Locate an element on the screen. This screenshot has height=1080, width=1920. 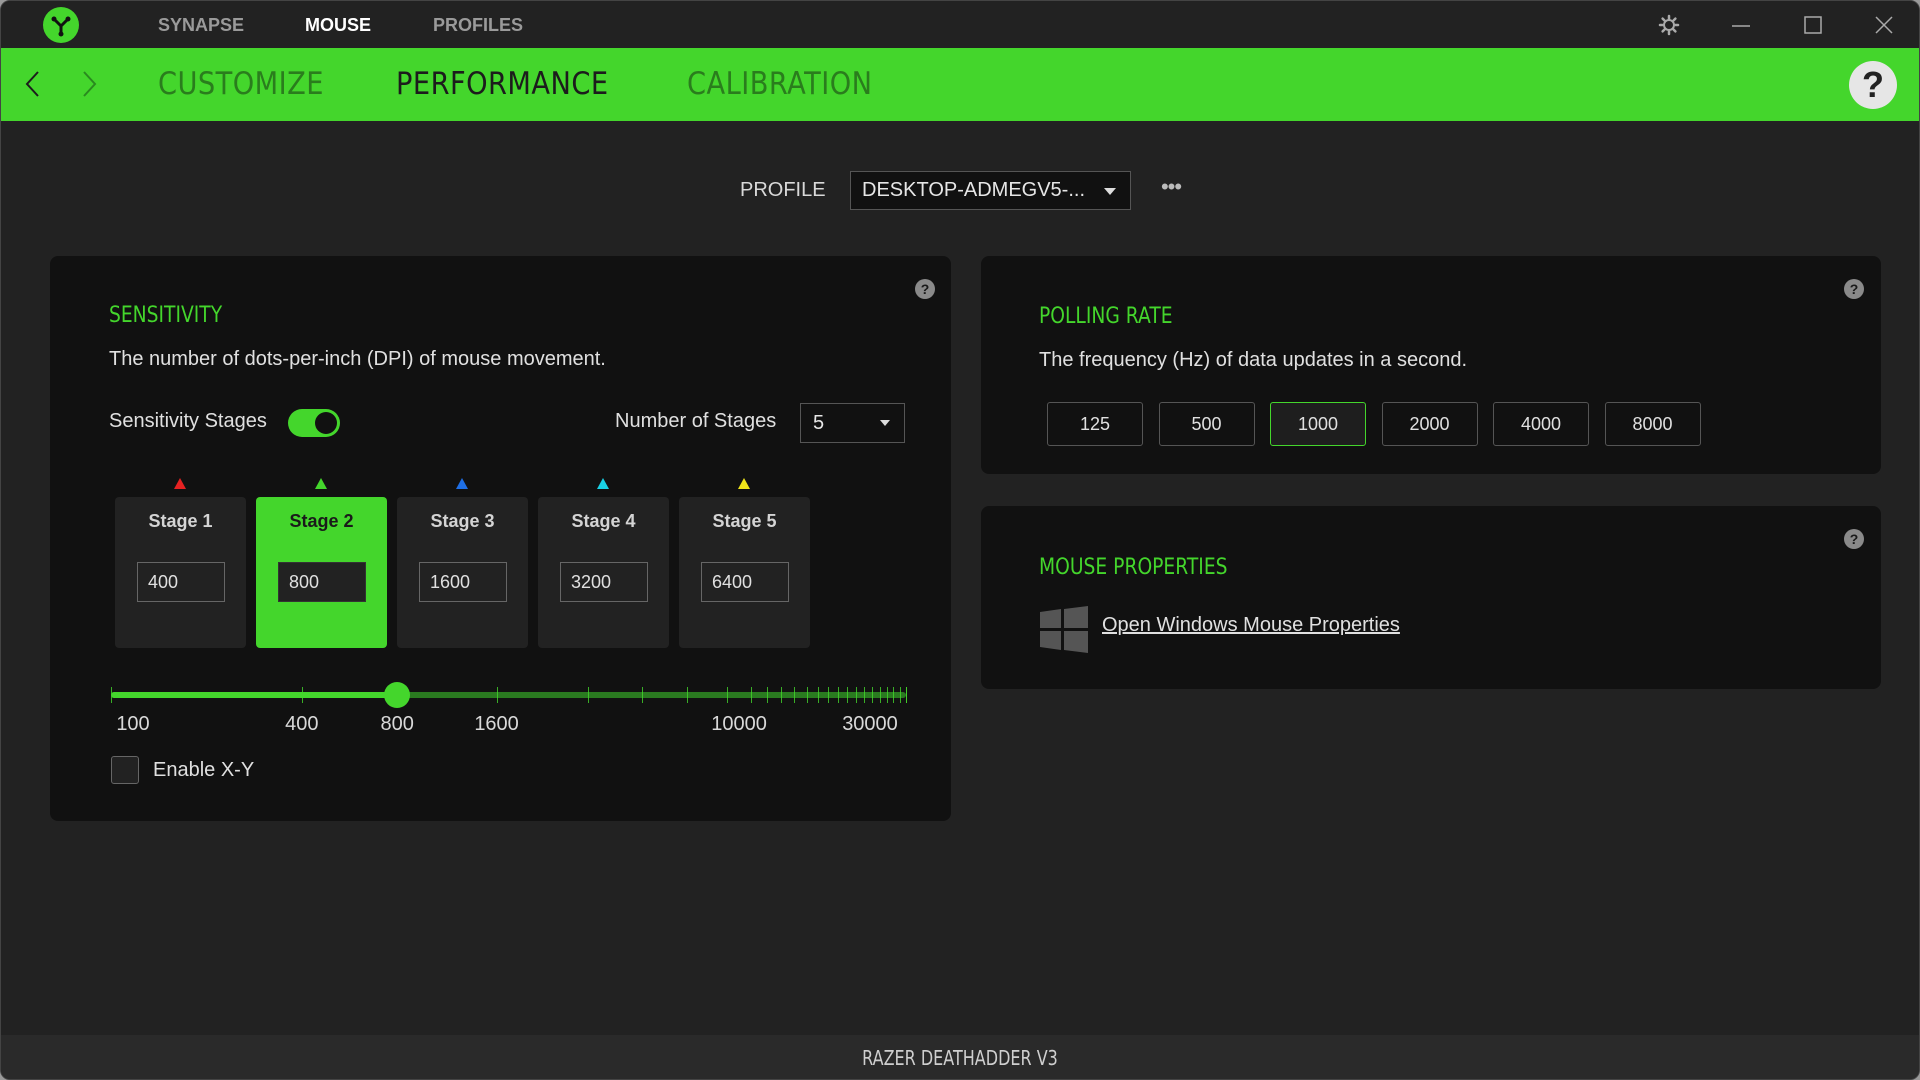
polling-rate-option-1000: 1000 is located at coordinates (1318, 424).